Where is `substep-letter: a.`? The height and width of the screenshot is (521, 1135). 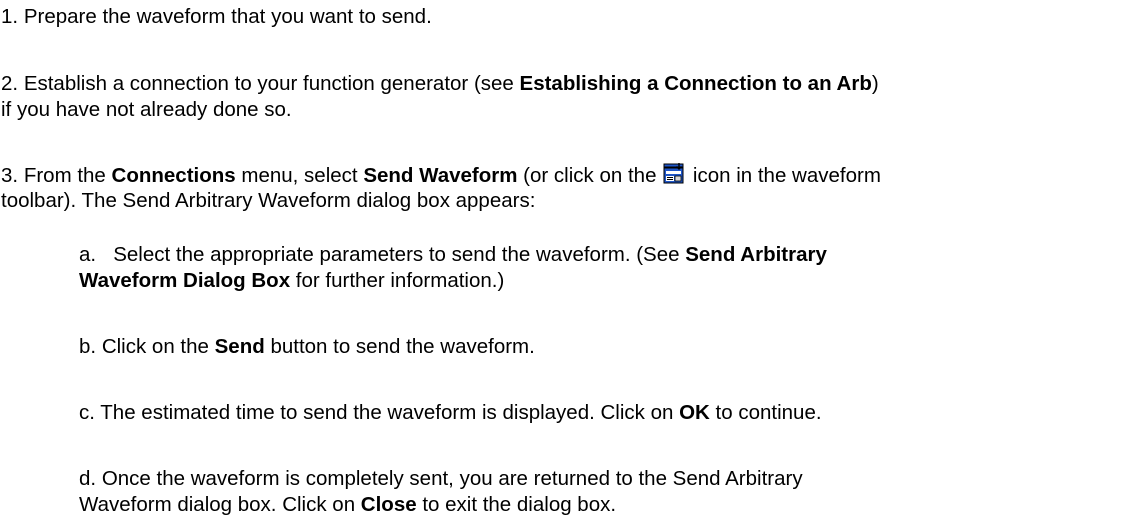 substep-letter: a. is located at coordinates (88, 254).